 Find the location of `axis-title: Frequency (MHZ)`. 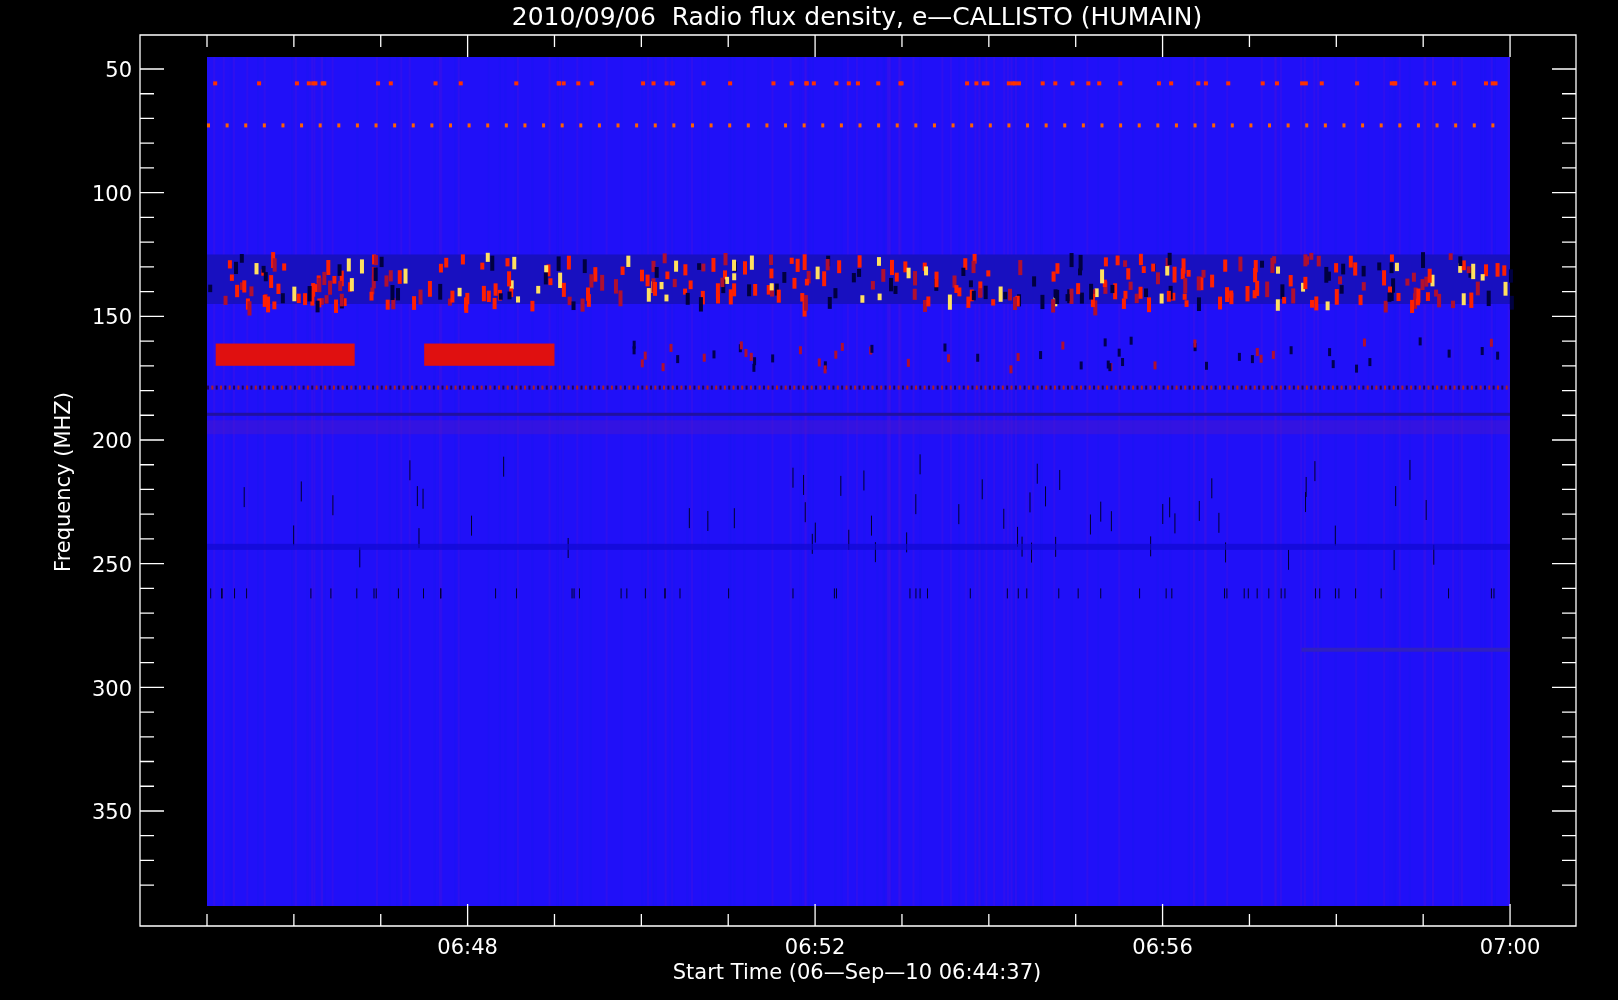

axis-title: Frequency (MHZ) is located at coordinates (63, 482).